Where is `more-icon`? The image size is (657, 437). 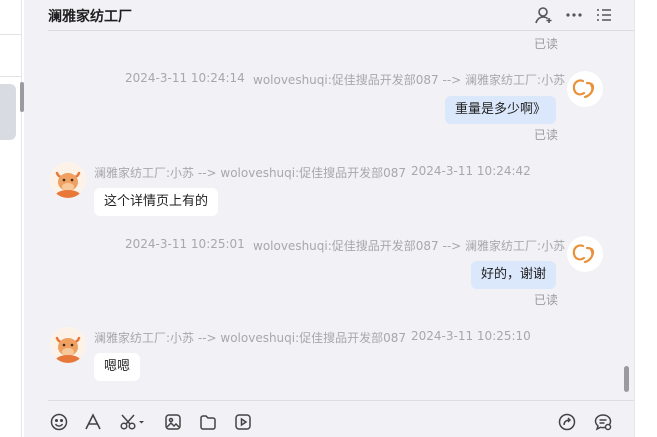
more-icon is located at coordinates (574, 15).